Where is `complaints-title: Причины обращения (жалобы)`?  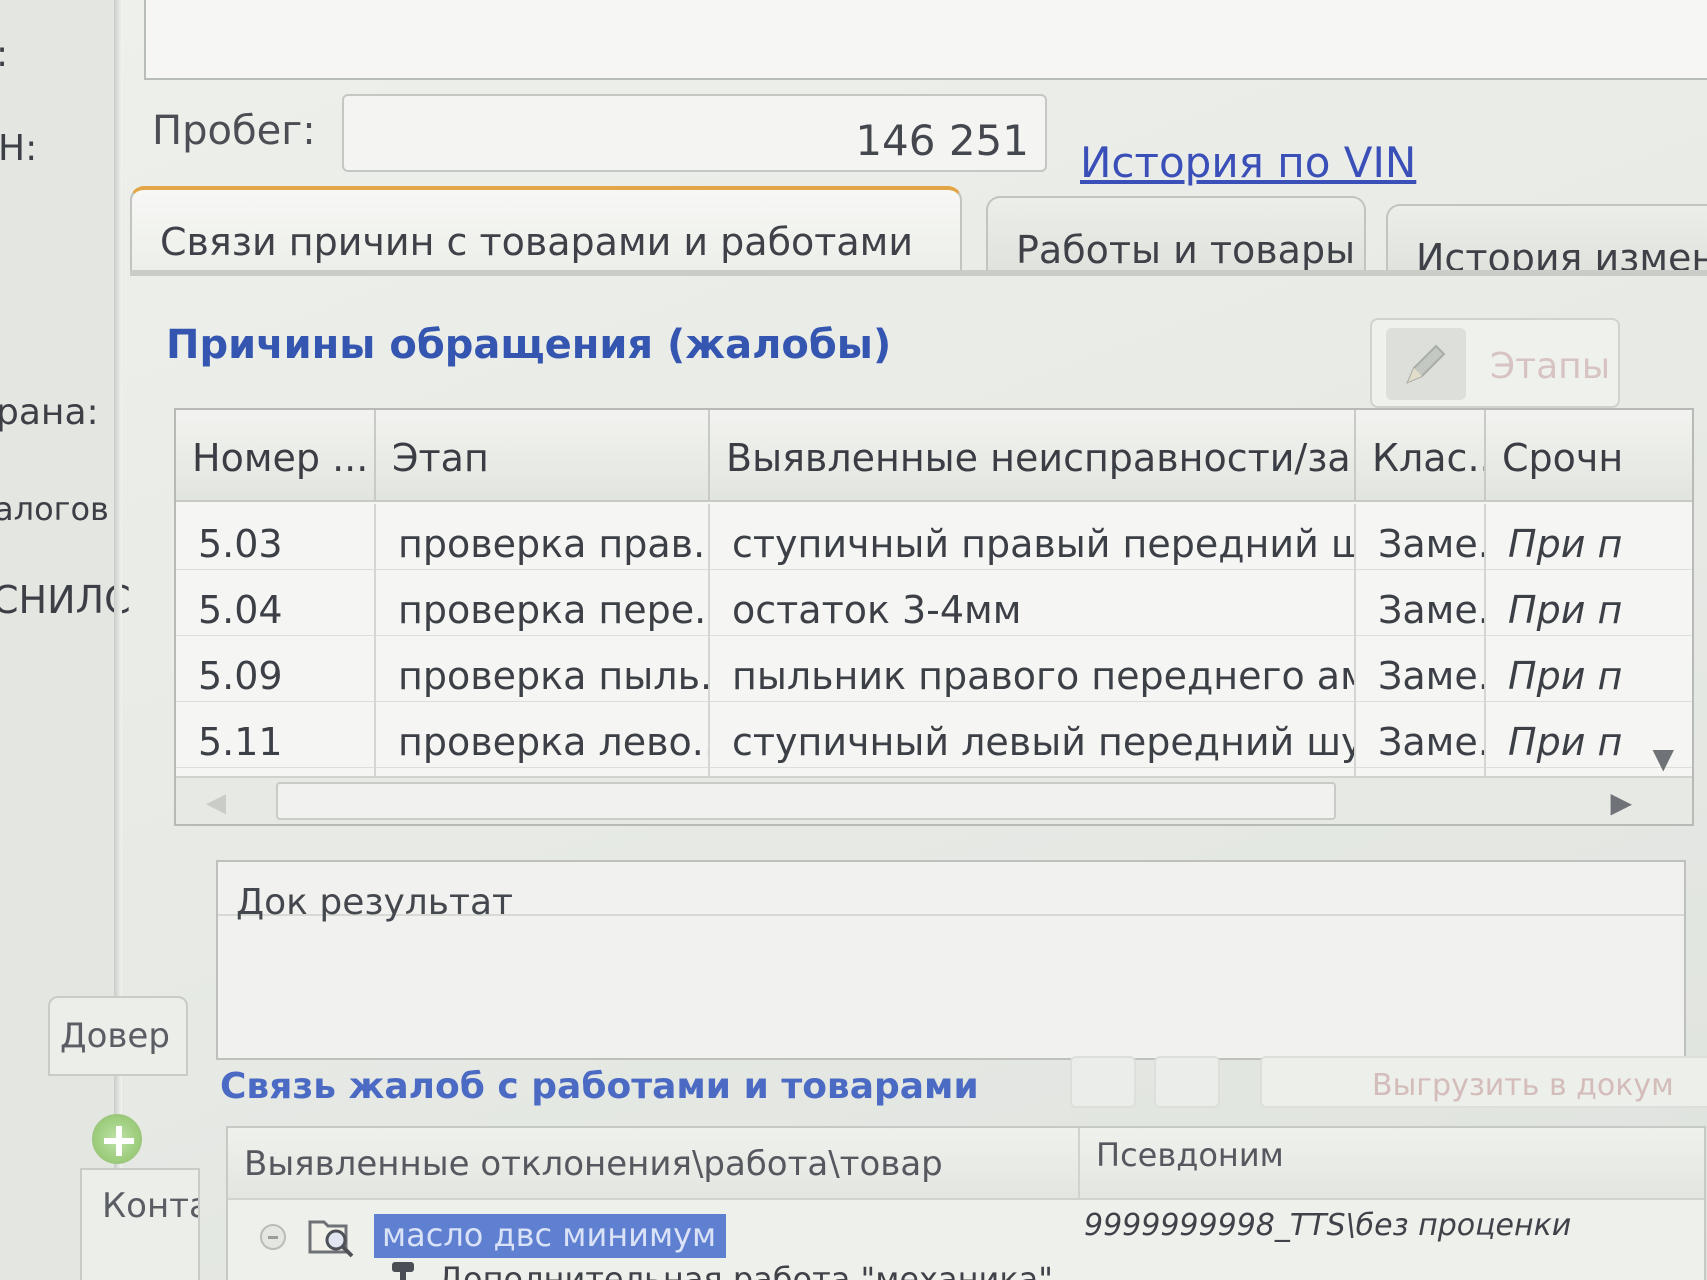 complaints-title: Причины обращения (жалобы) is located at coordinates (529, 345).